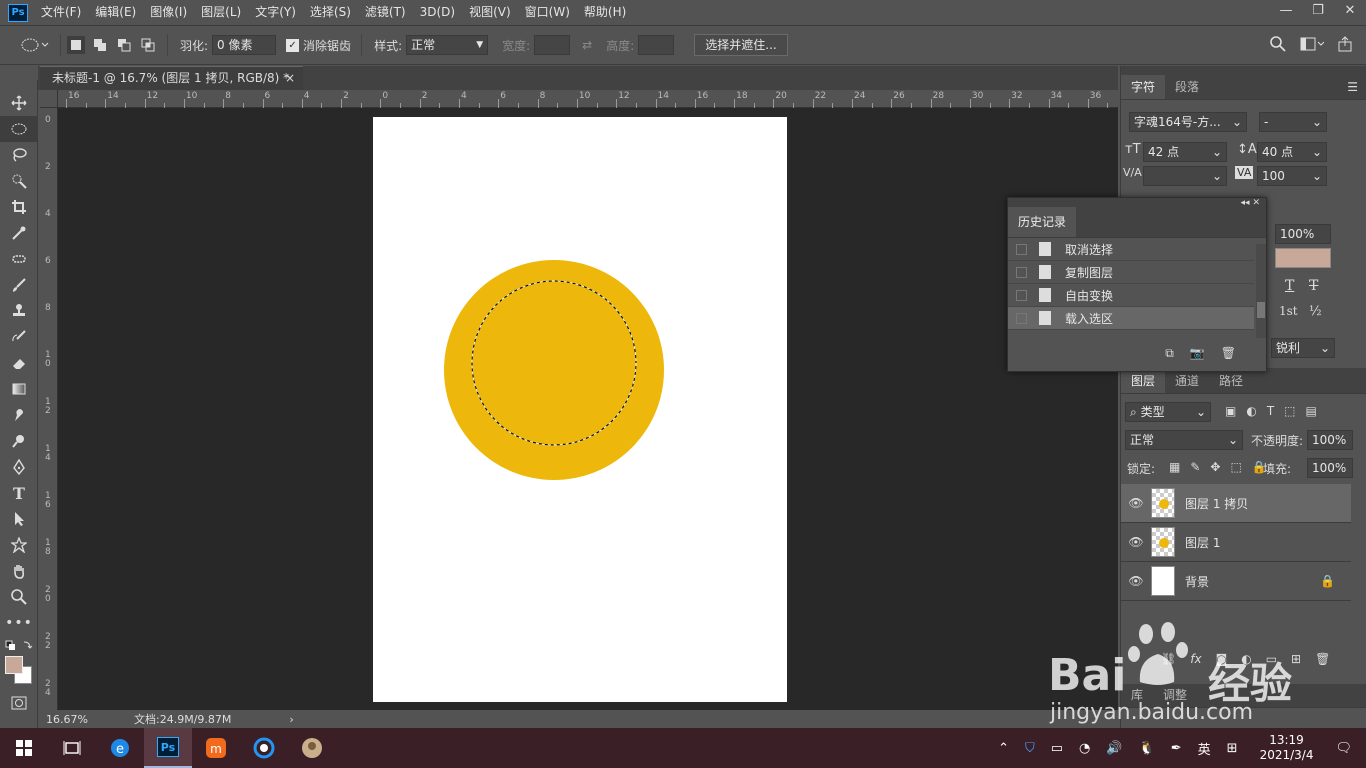  I want to click on panel-menu-icon: ☰, so click(1352, 87).